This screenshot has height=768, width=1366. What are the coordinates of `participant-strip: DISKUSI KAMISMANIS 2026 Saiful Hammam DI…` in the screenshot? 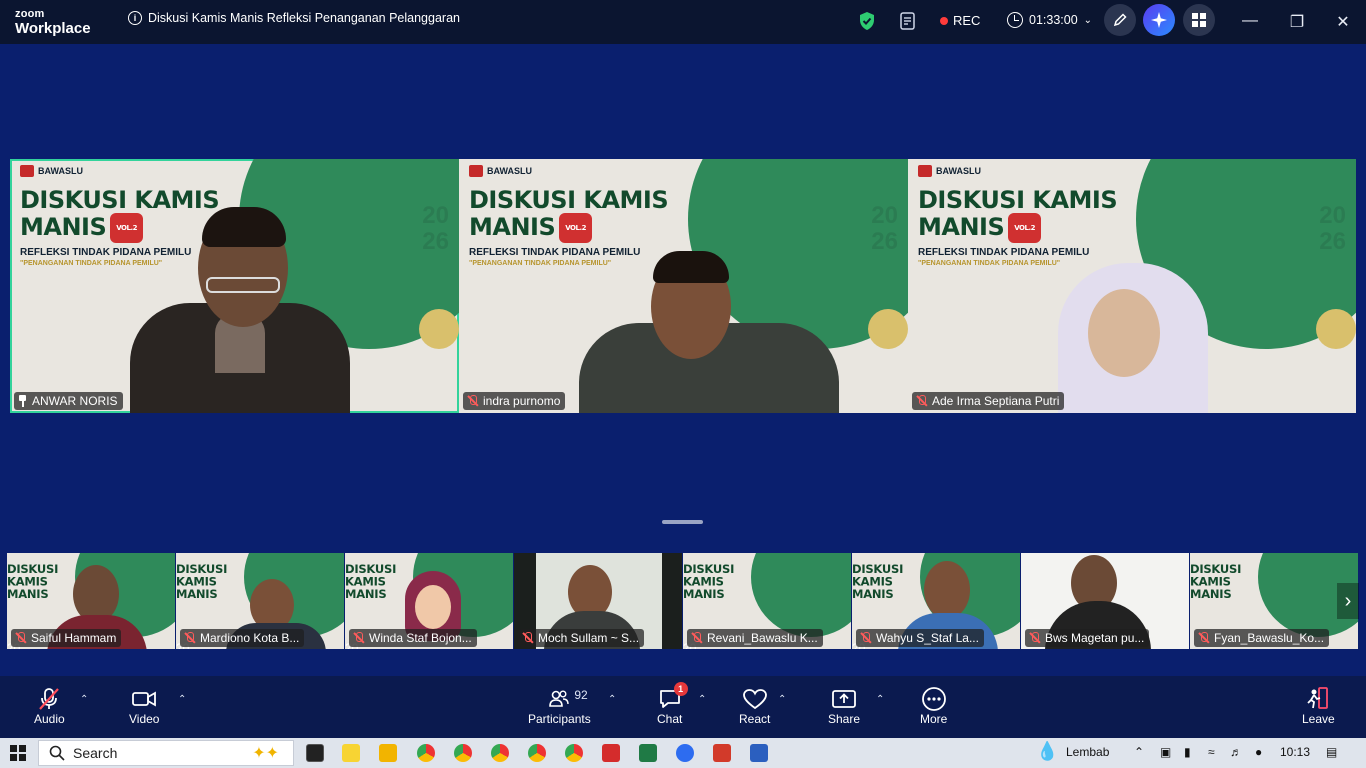 It's located at (683, 601).